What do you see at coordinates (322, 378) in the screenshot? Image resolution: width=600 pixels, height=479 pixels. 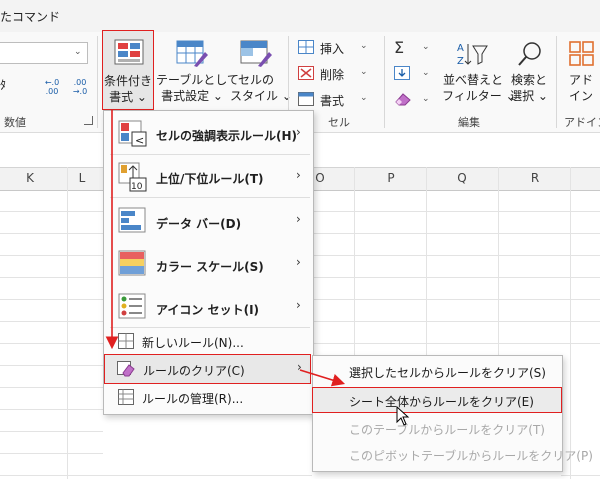 I see `annotation-arrow-right` at bounding box center [322, 378].